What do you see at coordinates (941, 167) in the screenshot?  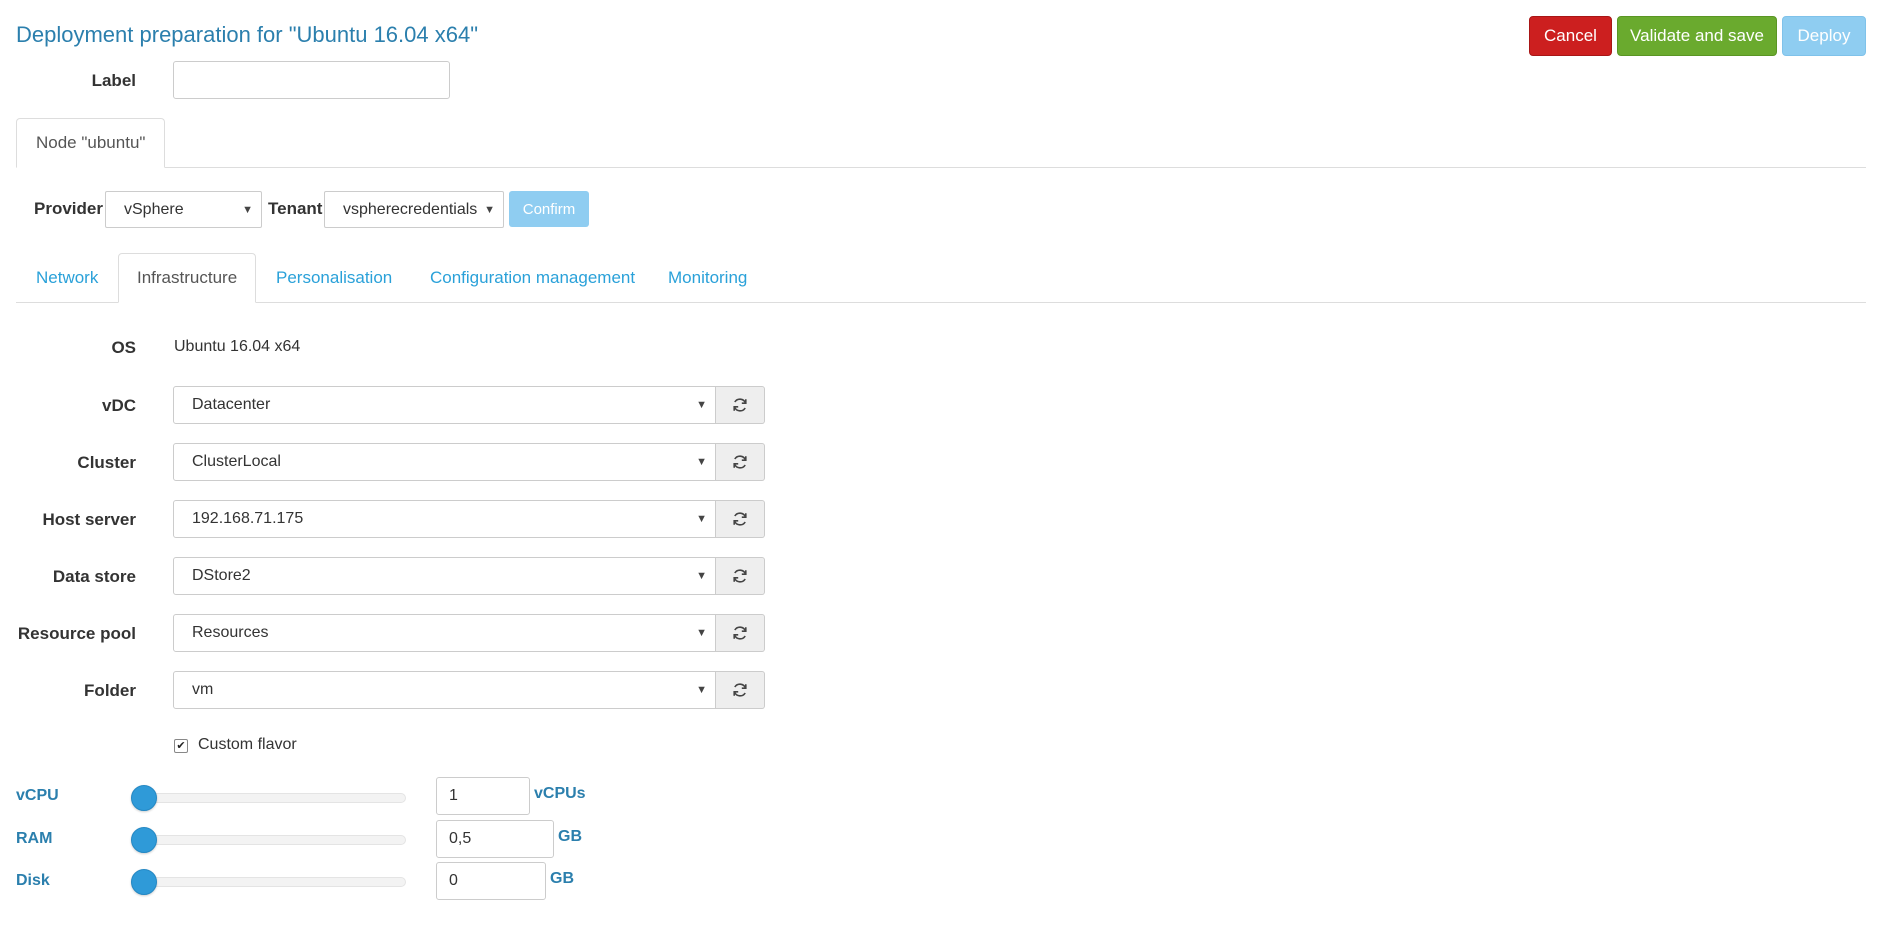 I see `node-tabs-divider` at bounding box center [941, 167].